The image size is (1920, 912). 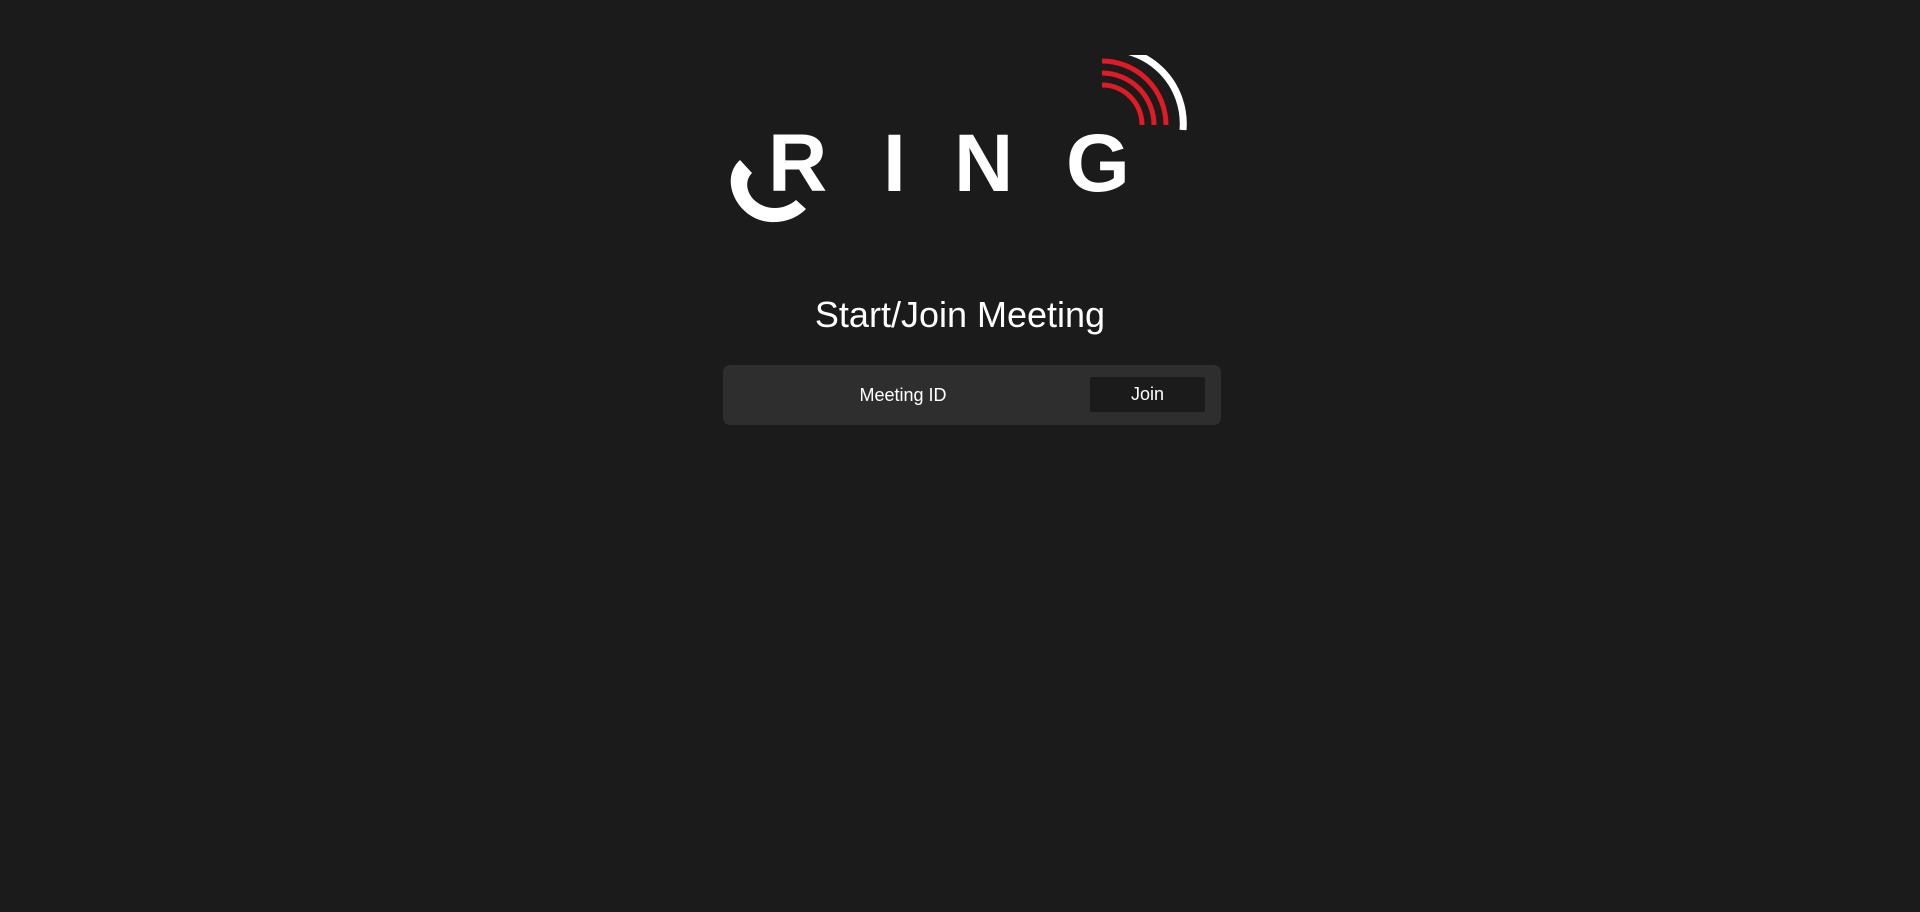 What do you see at coordinates (1098, 163) in the screenshot?
I see `logo-letter-g: G` at bounding box center [1098, 163].